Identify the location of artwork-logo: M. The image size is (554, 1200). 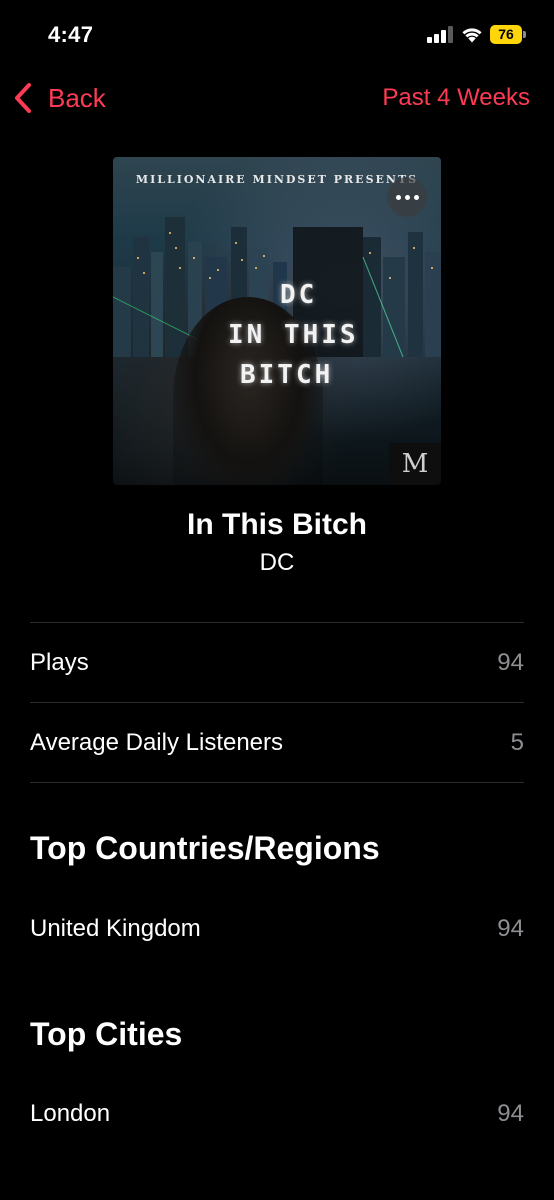
(415, 464).